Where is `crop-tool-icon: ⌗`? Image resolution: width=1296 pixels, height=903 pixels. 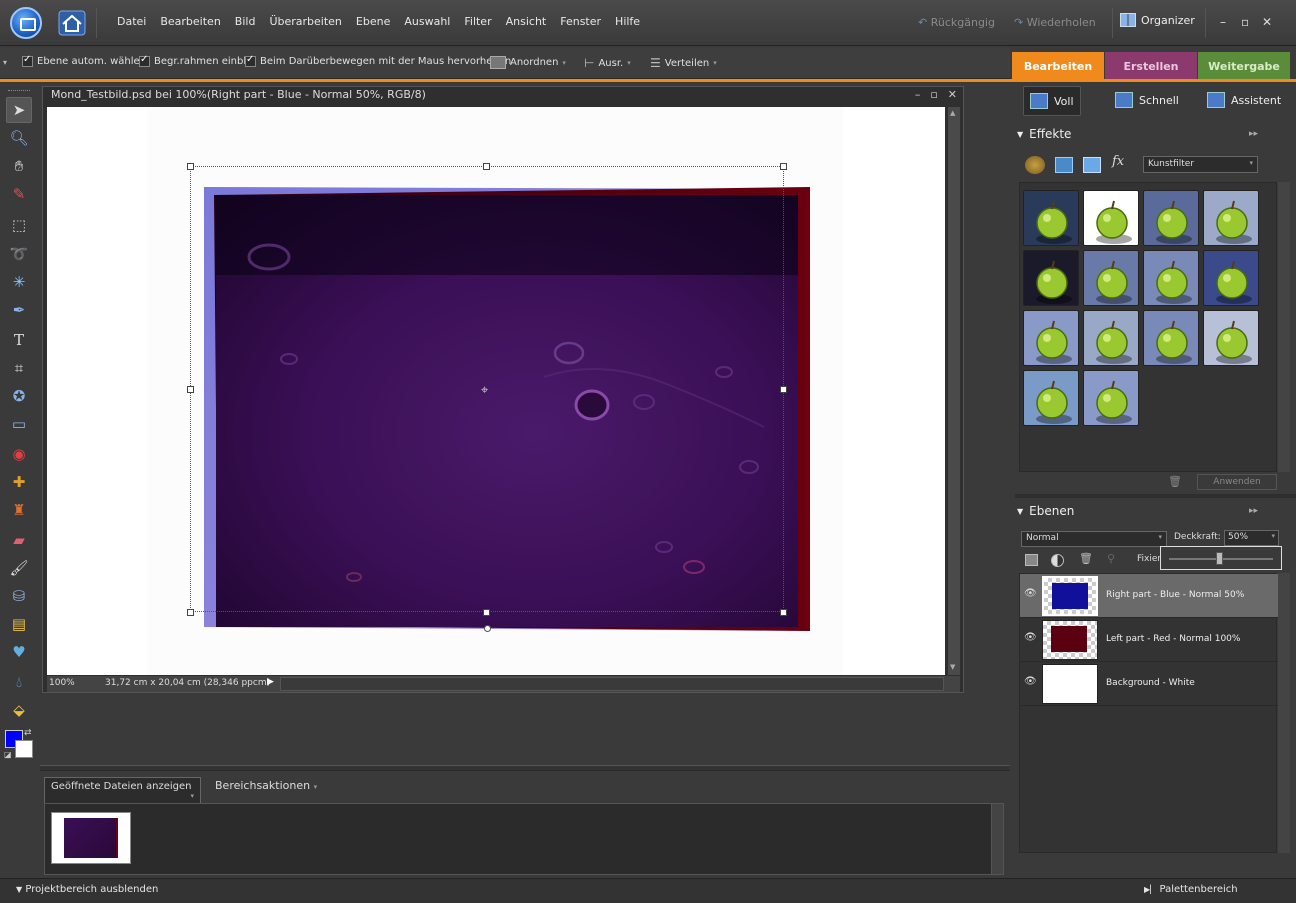 crop-tool-icon: ⌗ is located at coordinates (19, 368).